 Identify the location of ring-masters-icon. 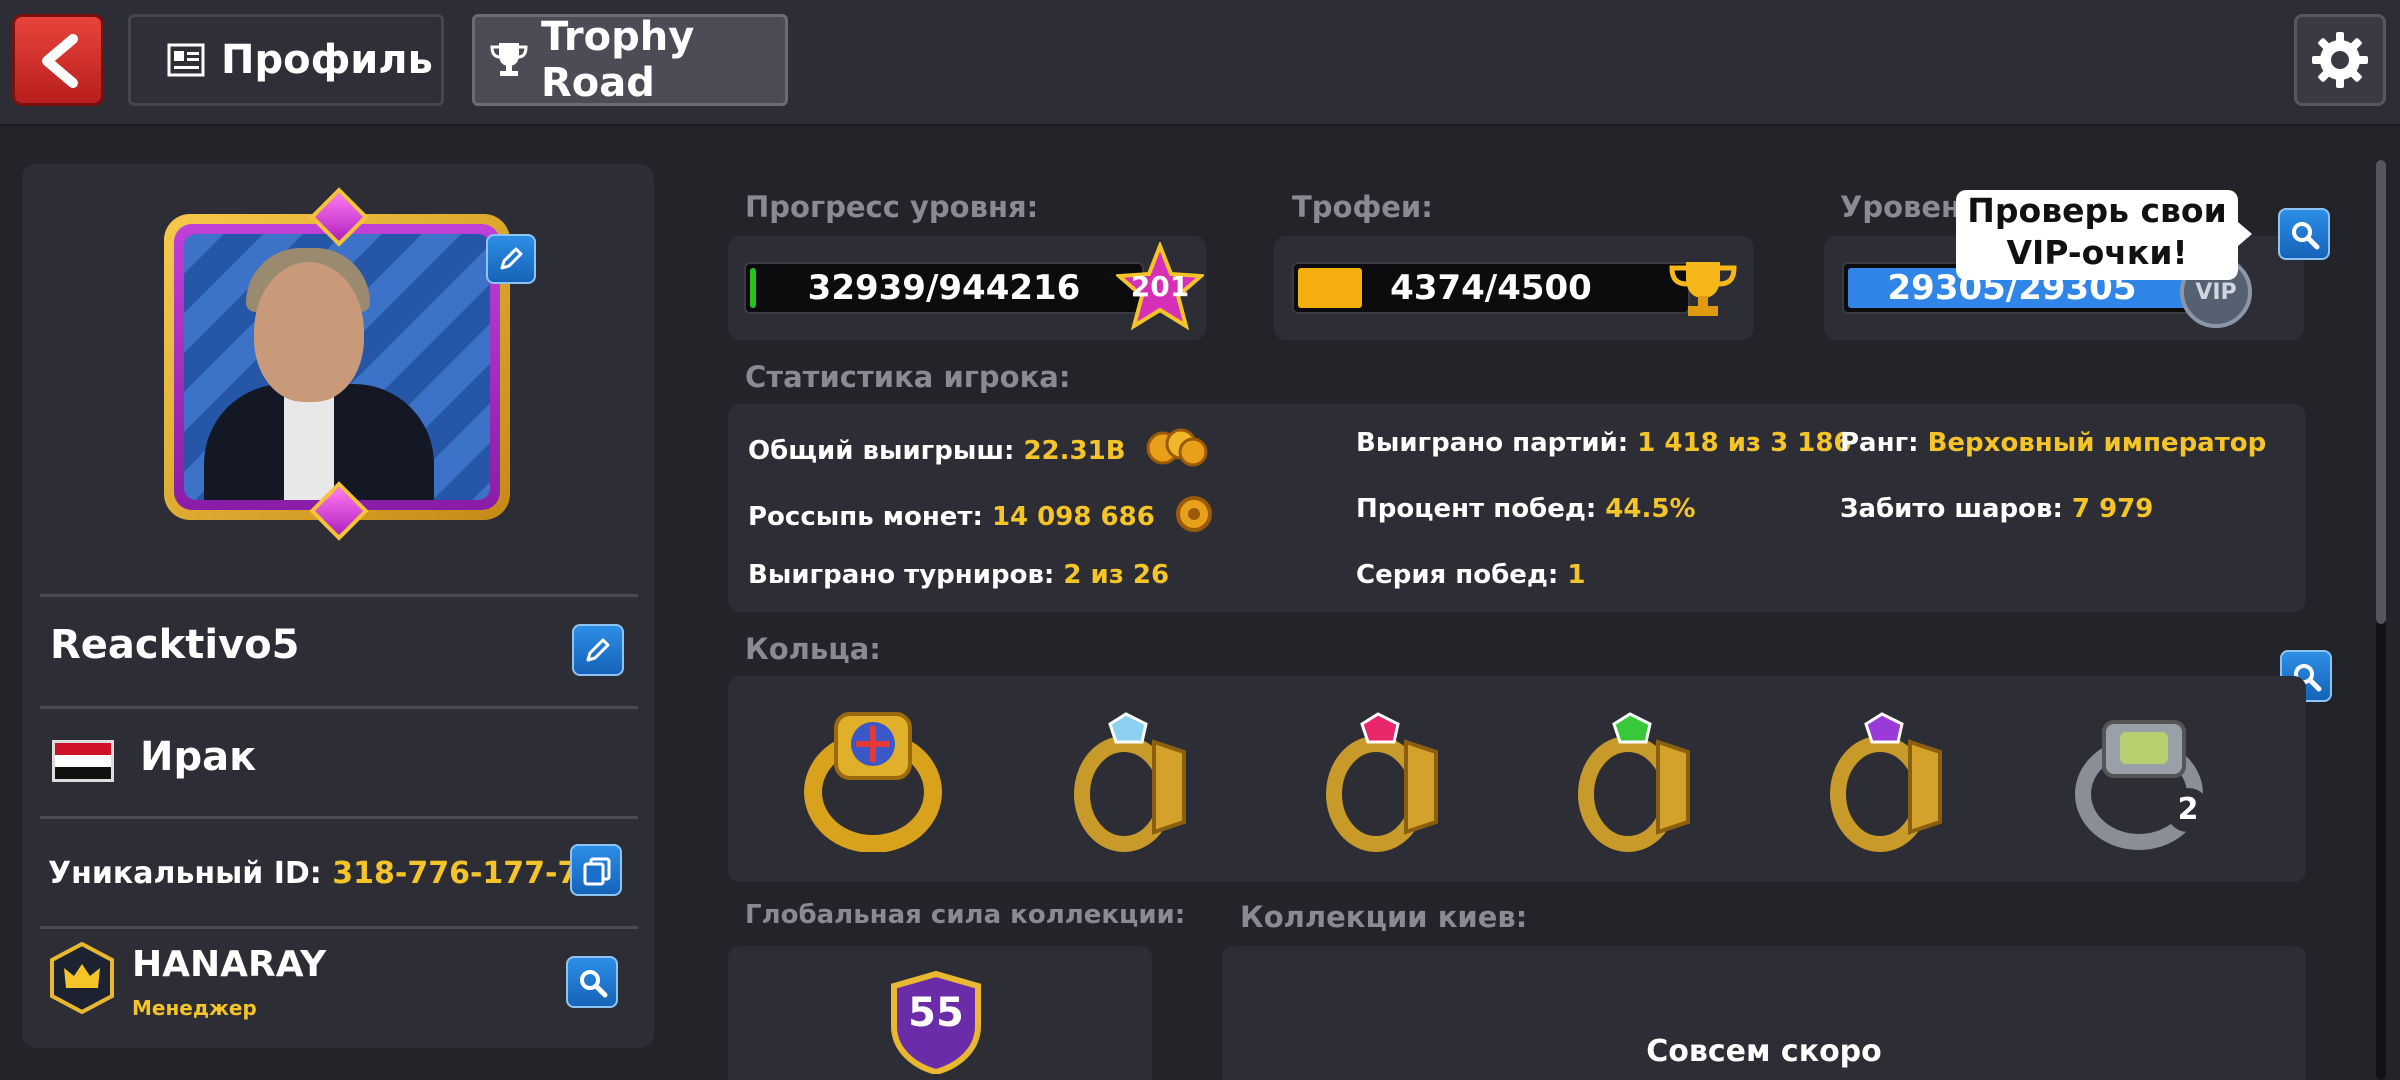
(873, 782).